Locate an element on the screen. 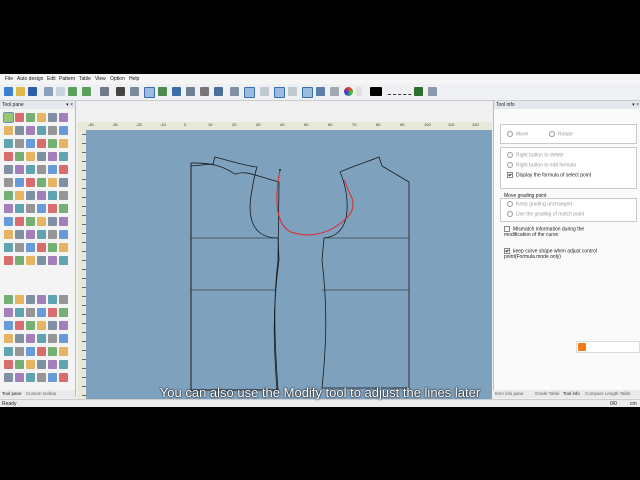  measure-icon is located at coordinates (218, 91).